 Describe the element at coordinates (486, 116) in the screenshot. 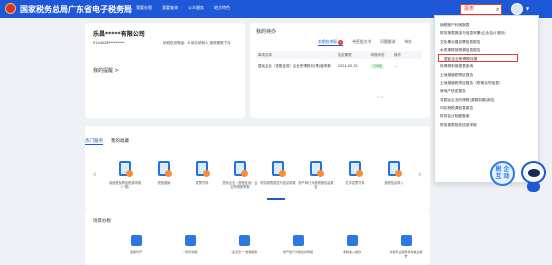

I see `menu-item: 财务会计制度备案` at that location.